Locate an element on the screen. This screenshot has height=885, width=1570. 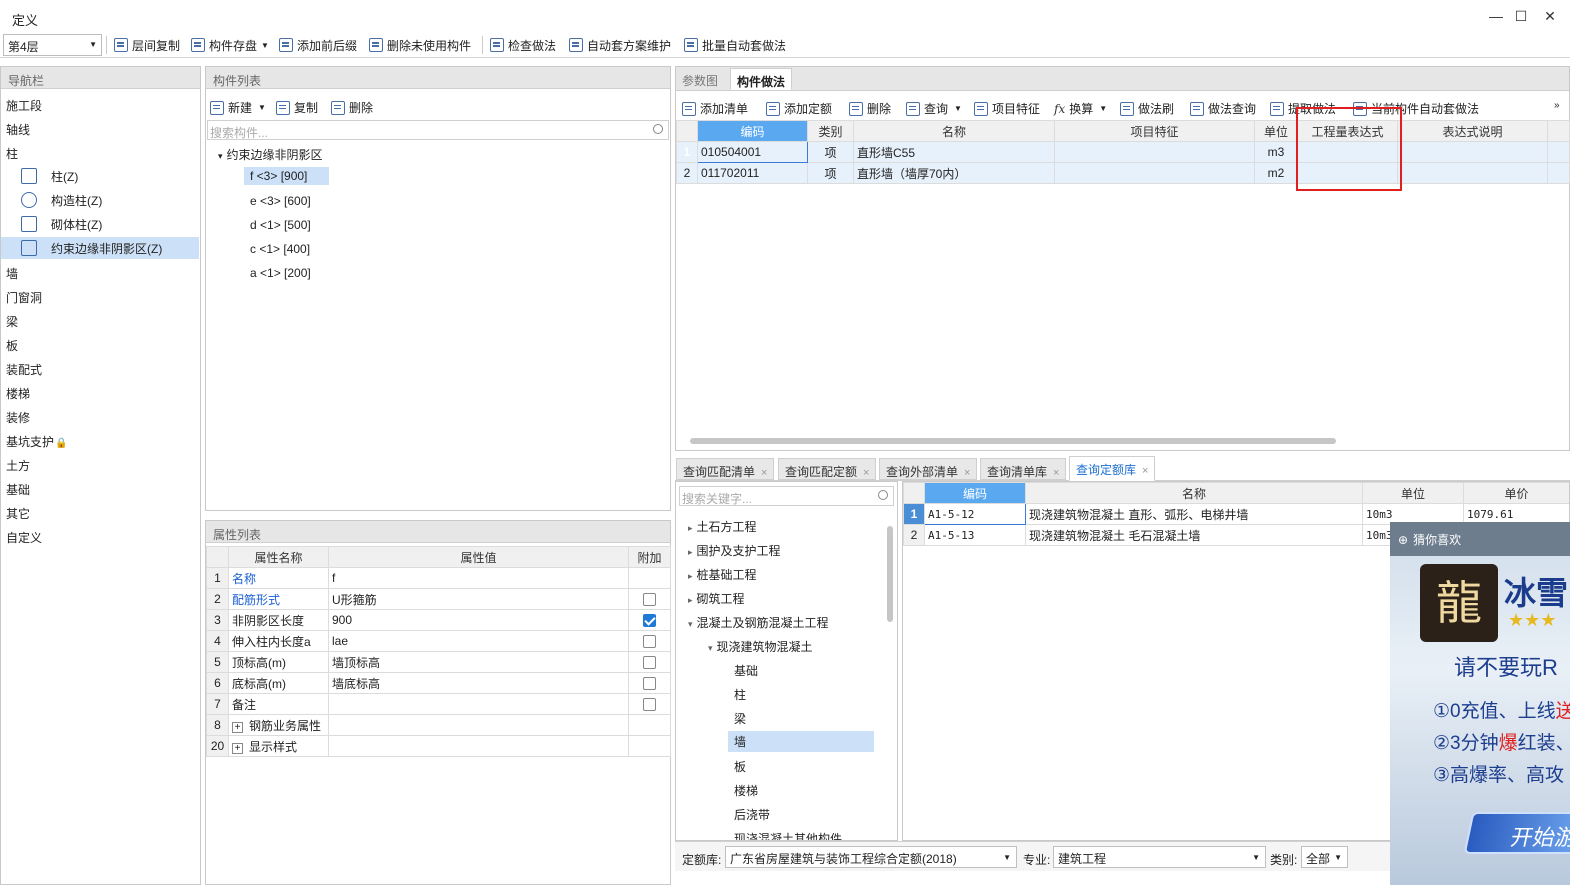
property-row: 1 名称 f is located at coordinates (438, 578).